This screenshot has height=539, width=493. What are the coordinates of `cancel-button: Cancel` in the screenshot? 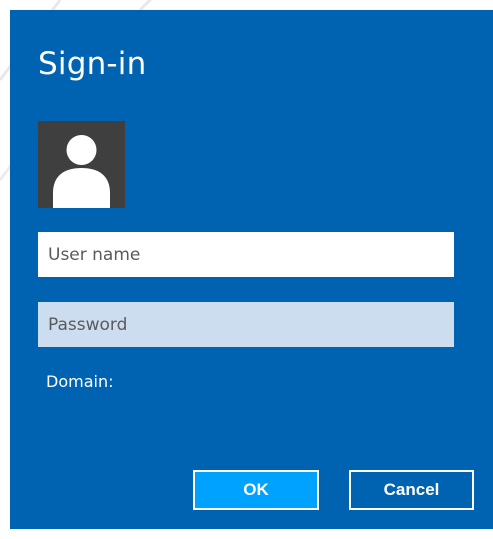 It's located at (411, 490).